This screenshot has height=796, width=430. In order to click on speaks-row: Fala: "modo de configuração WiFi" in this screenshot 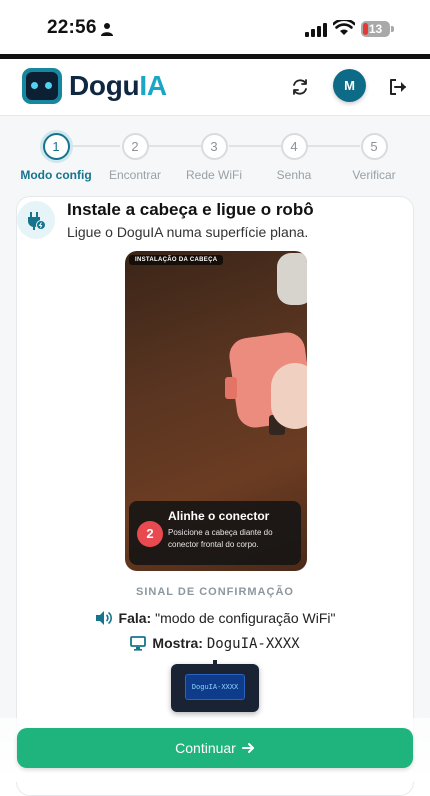, I will do `click(215, 618)`.